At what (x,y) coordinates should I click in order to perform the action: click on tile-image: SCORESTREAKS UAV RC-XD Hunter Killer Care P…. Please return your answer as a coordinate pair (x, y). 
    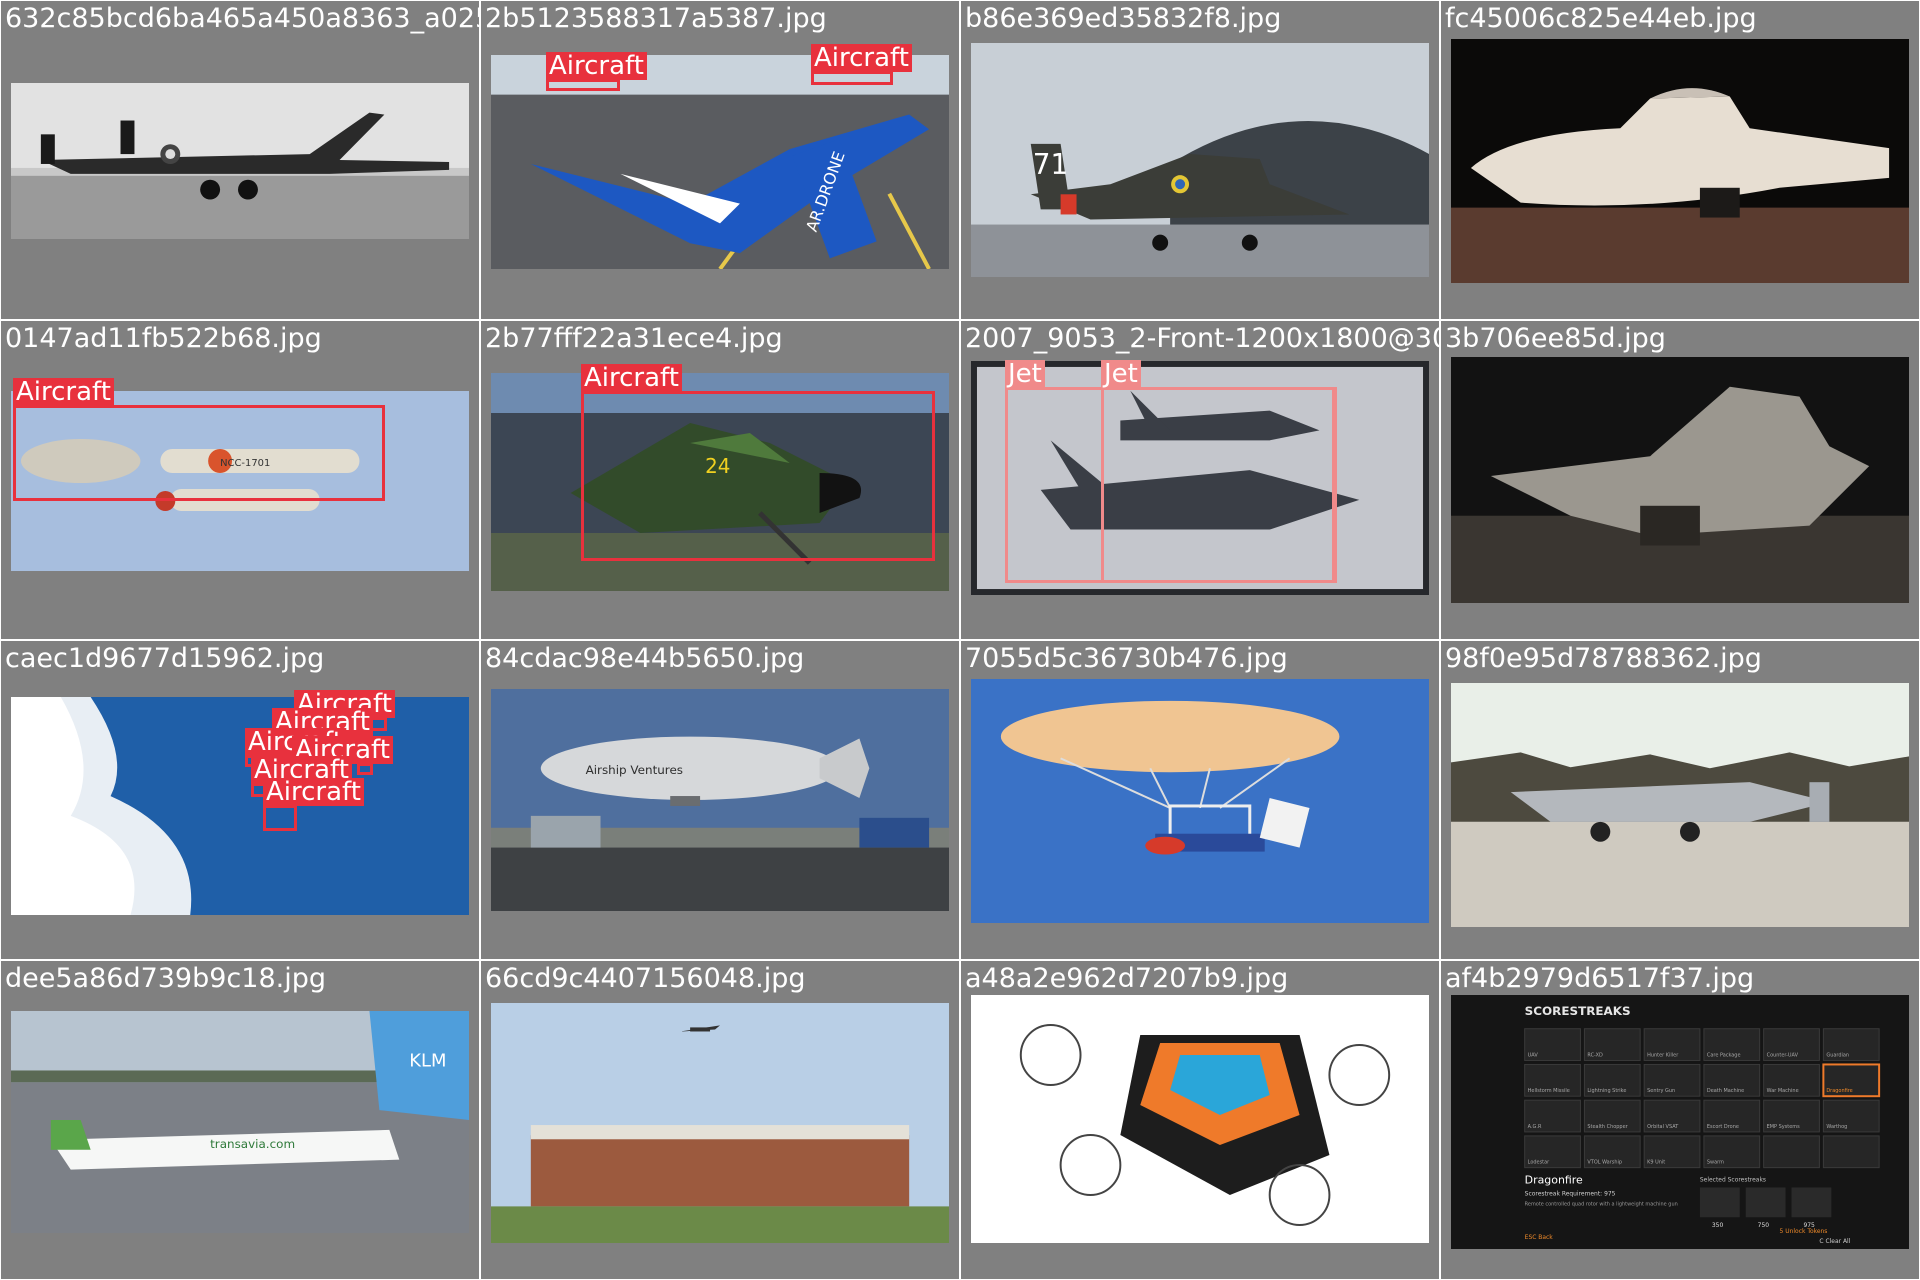
    Looking at the image, I should click on (1680, 1122).